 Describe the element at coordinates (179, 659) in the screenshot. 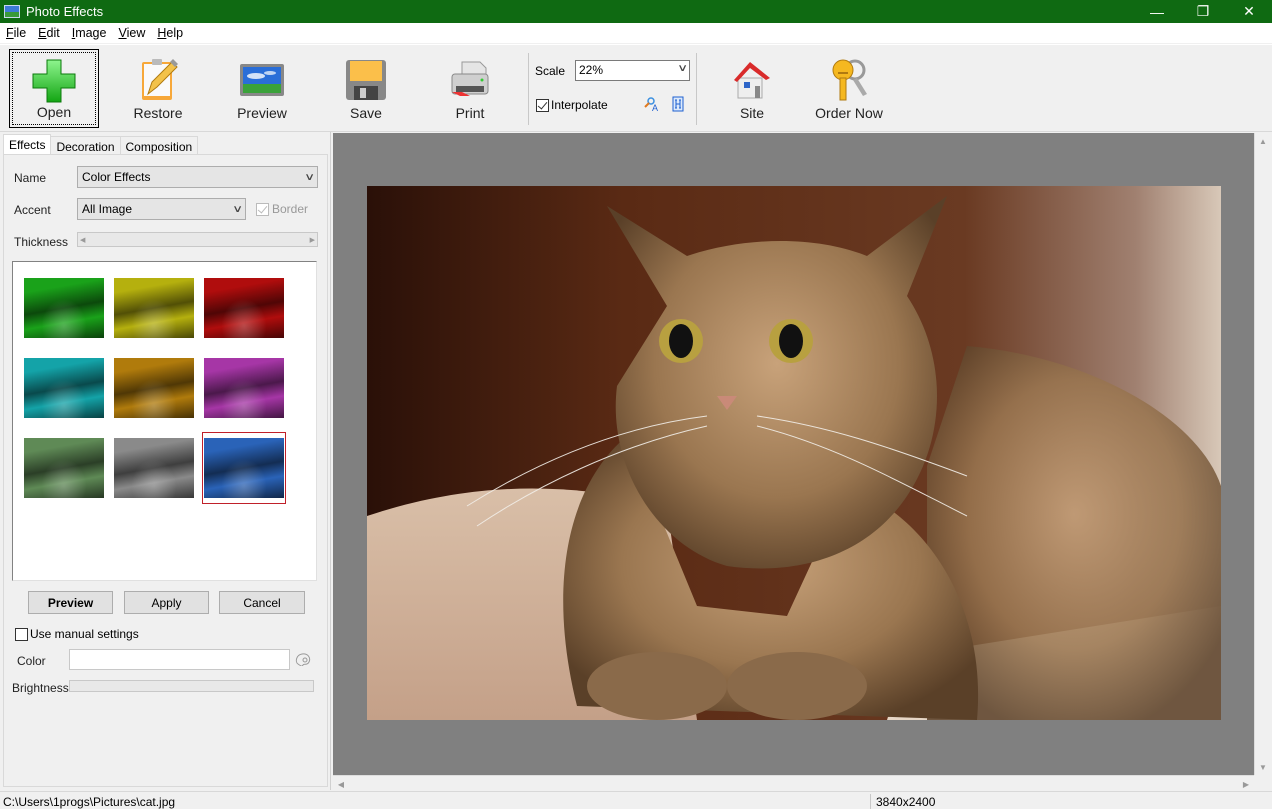

I see `color-field` at that location.